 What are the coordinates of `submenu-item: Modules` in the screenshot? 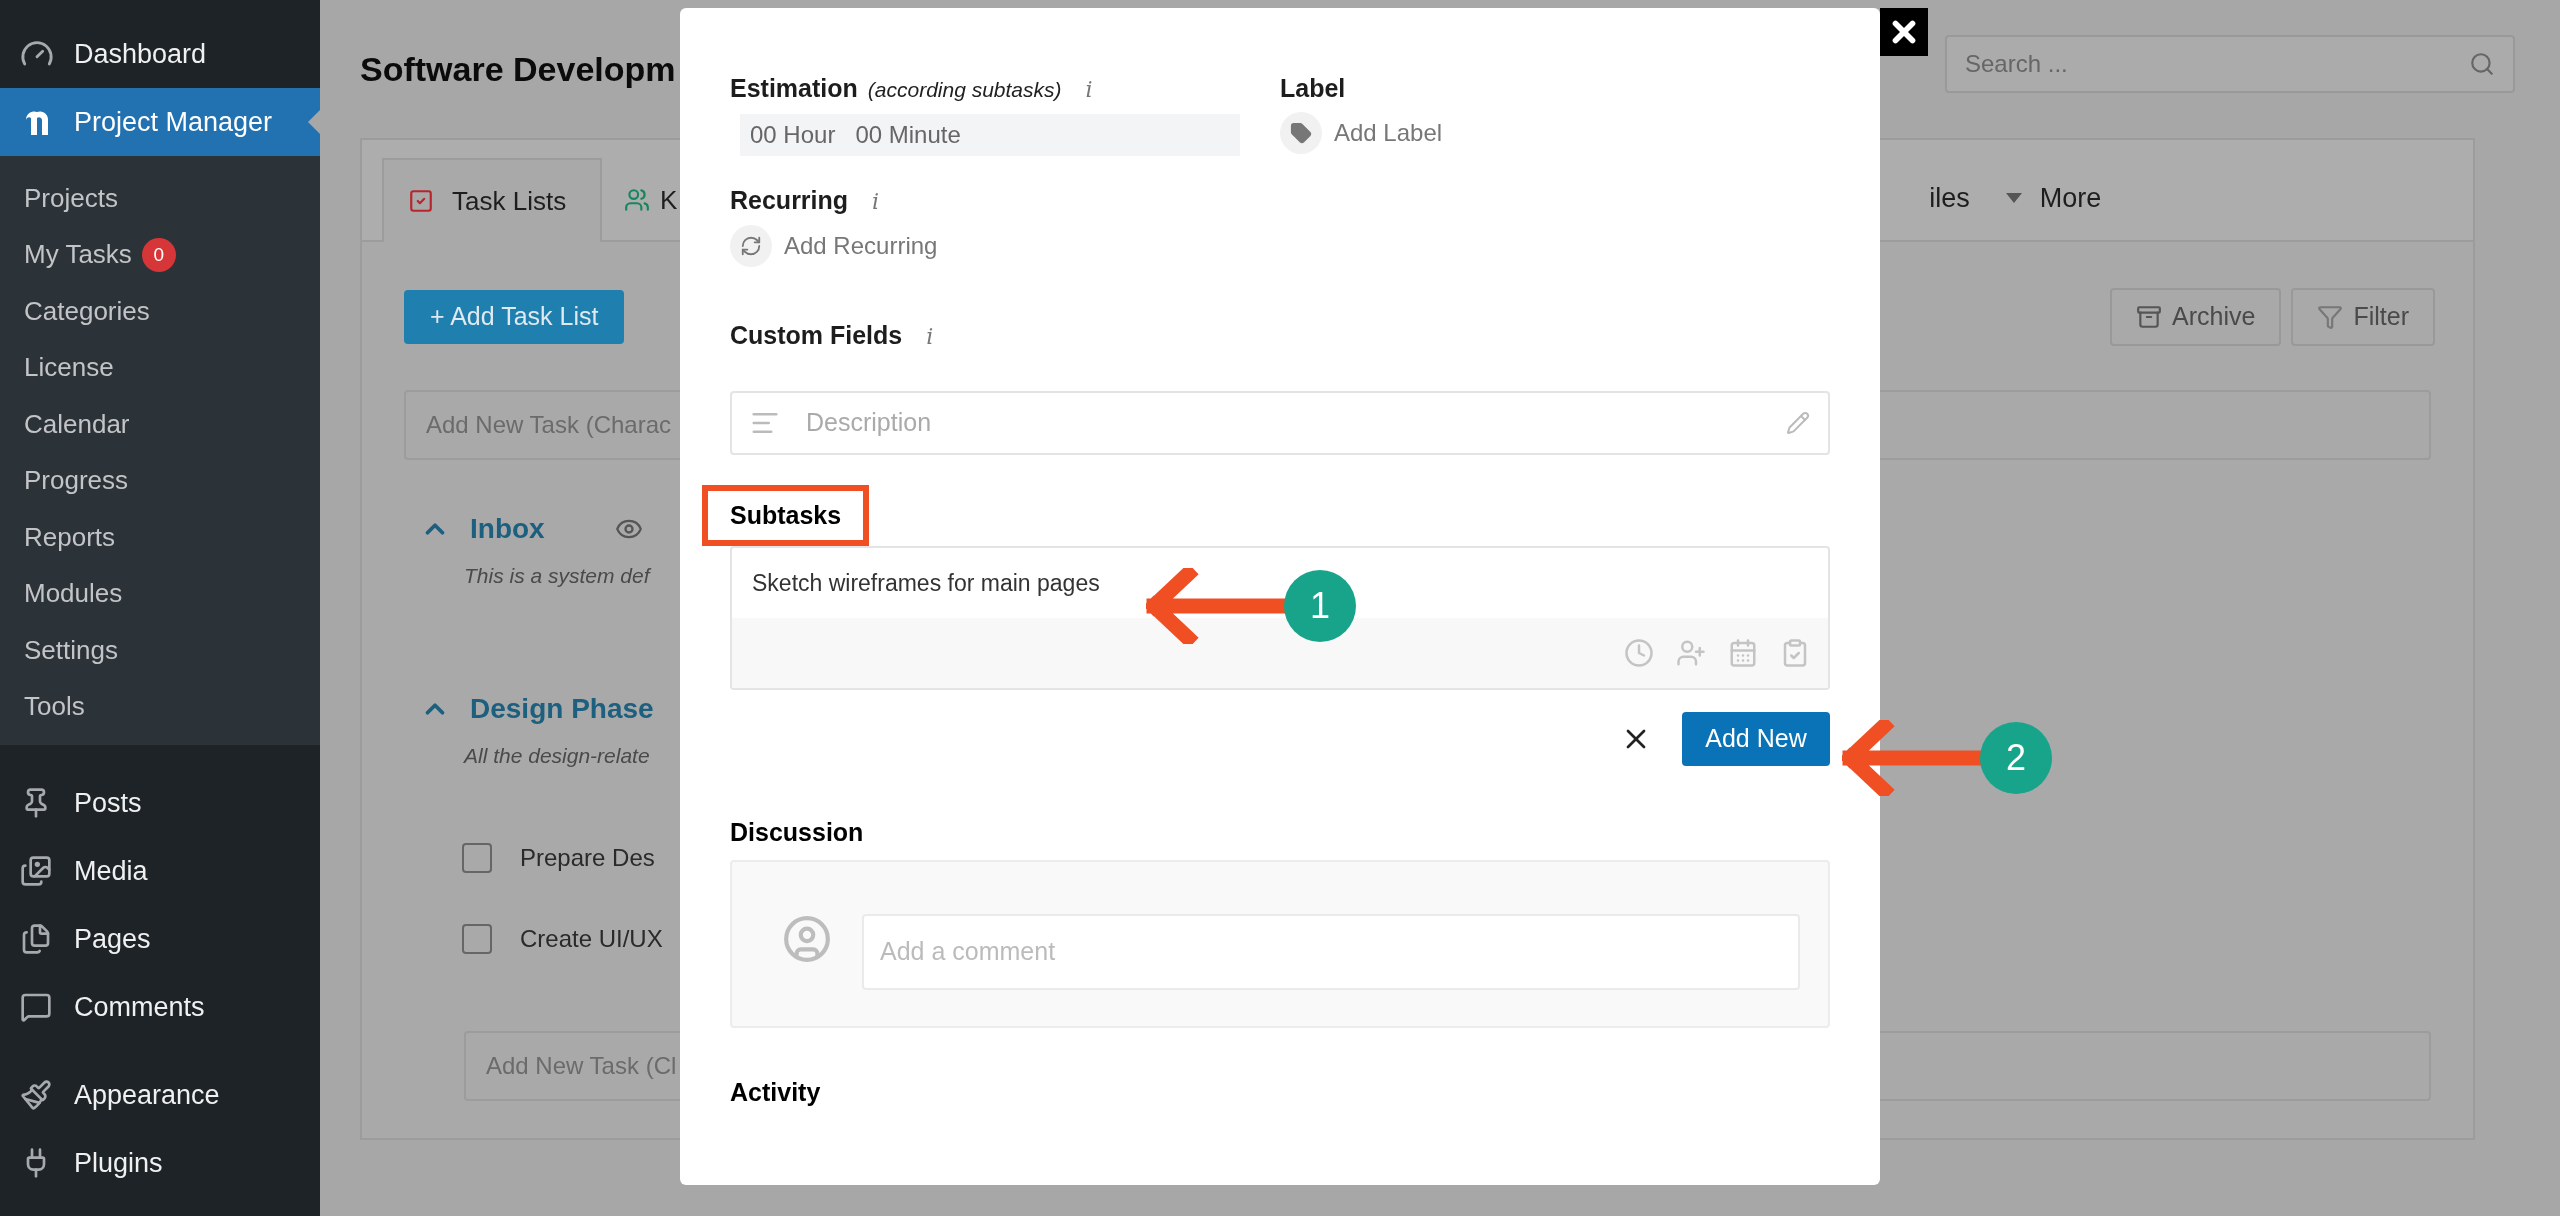 It's located at (73, 594).